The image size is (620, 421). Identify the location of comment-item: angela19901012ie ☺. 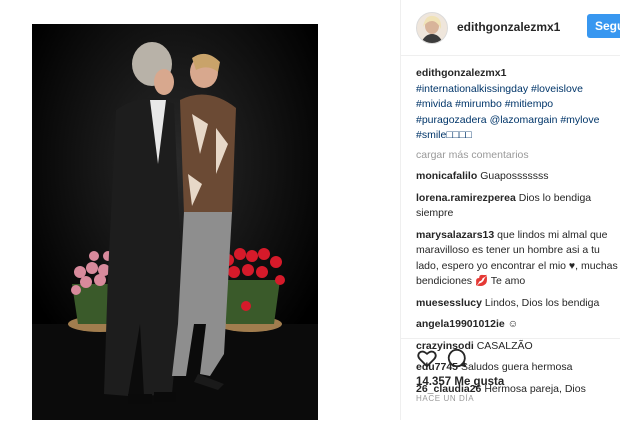
(518, 325).